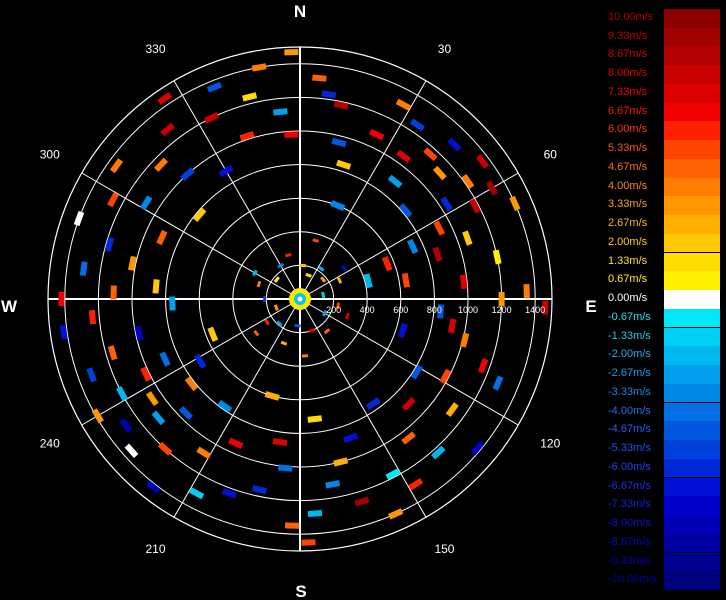  Describe the element at coordinates (367, 310) in the screenshot. I see `range-label: 400` at that location.